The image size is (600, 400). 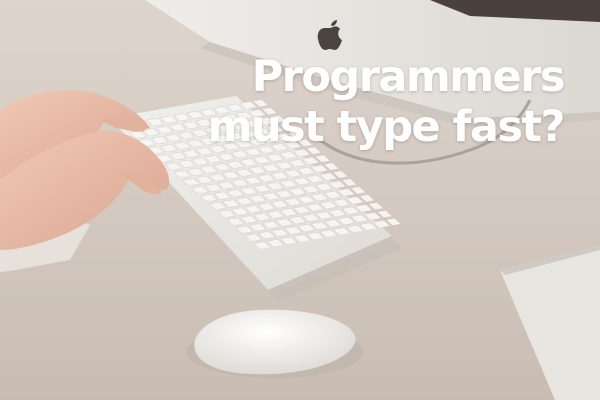 What do you see at coordinates (386, 127) in the screenshot?
I see `headline-line-2: must type fast?` at bounding box center [386, 127].